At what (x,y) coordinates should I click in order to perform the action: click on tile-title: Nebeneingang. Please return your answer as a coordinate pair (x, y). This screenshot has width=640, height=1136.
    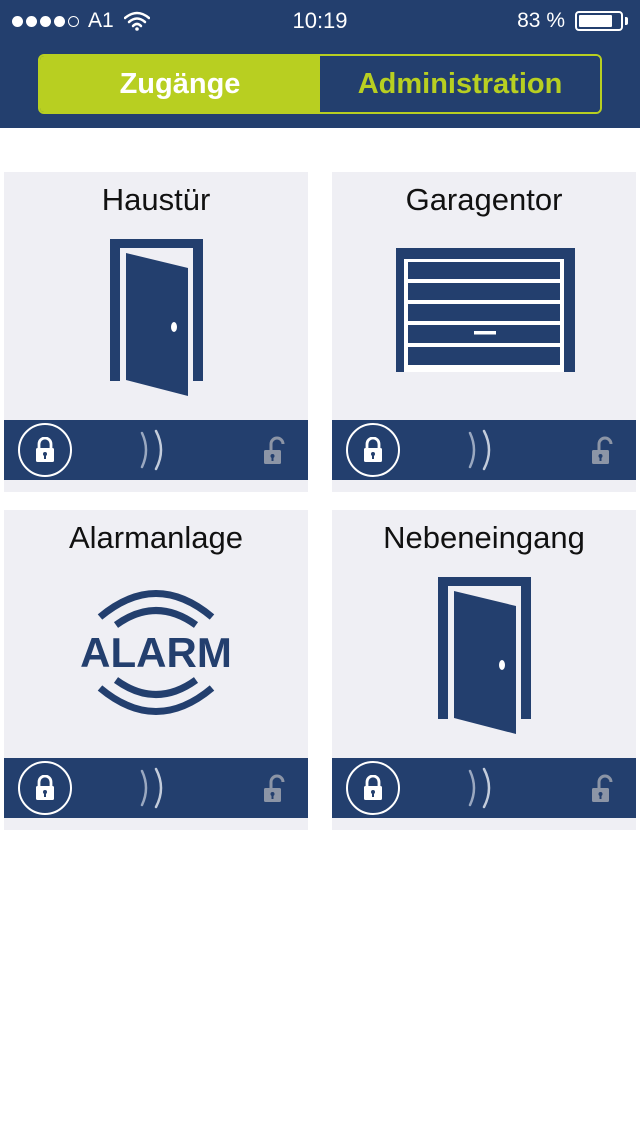
    Looking at the image, I should click on (484, 537).